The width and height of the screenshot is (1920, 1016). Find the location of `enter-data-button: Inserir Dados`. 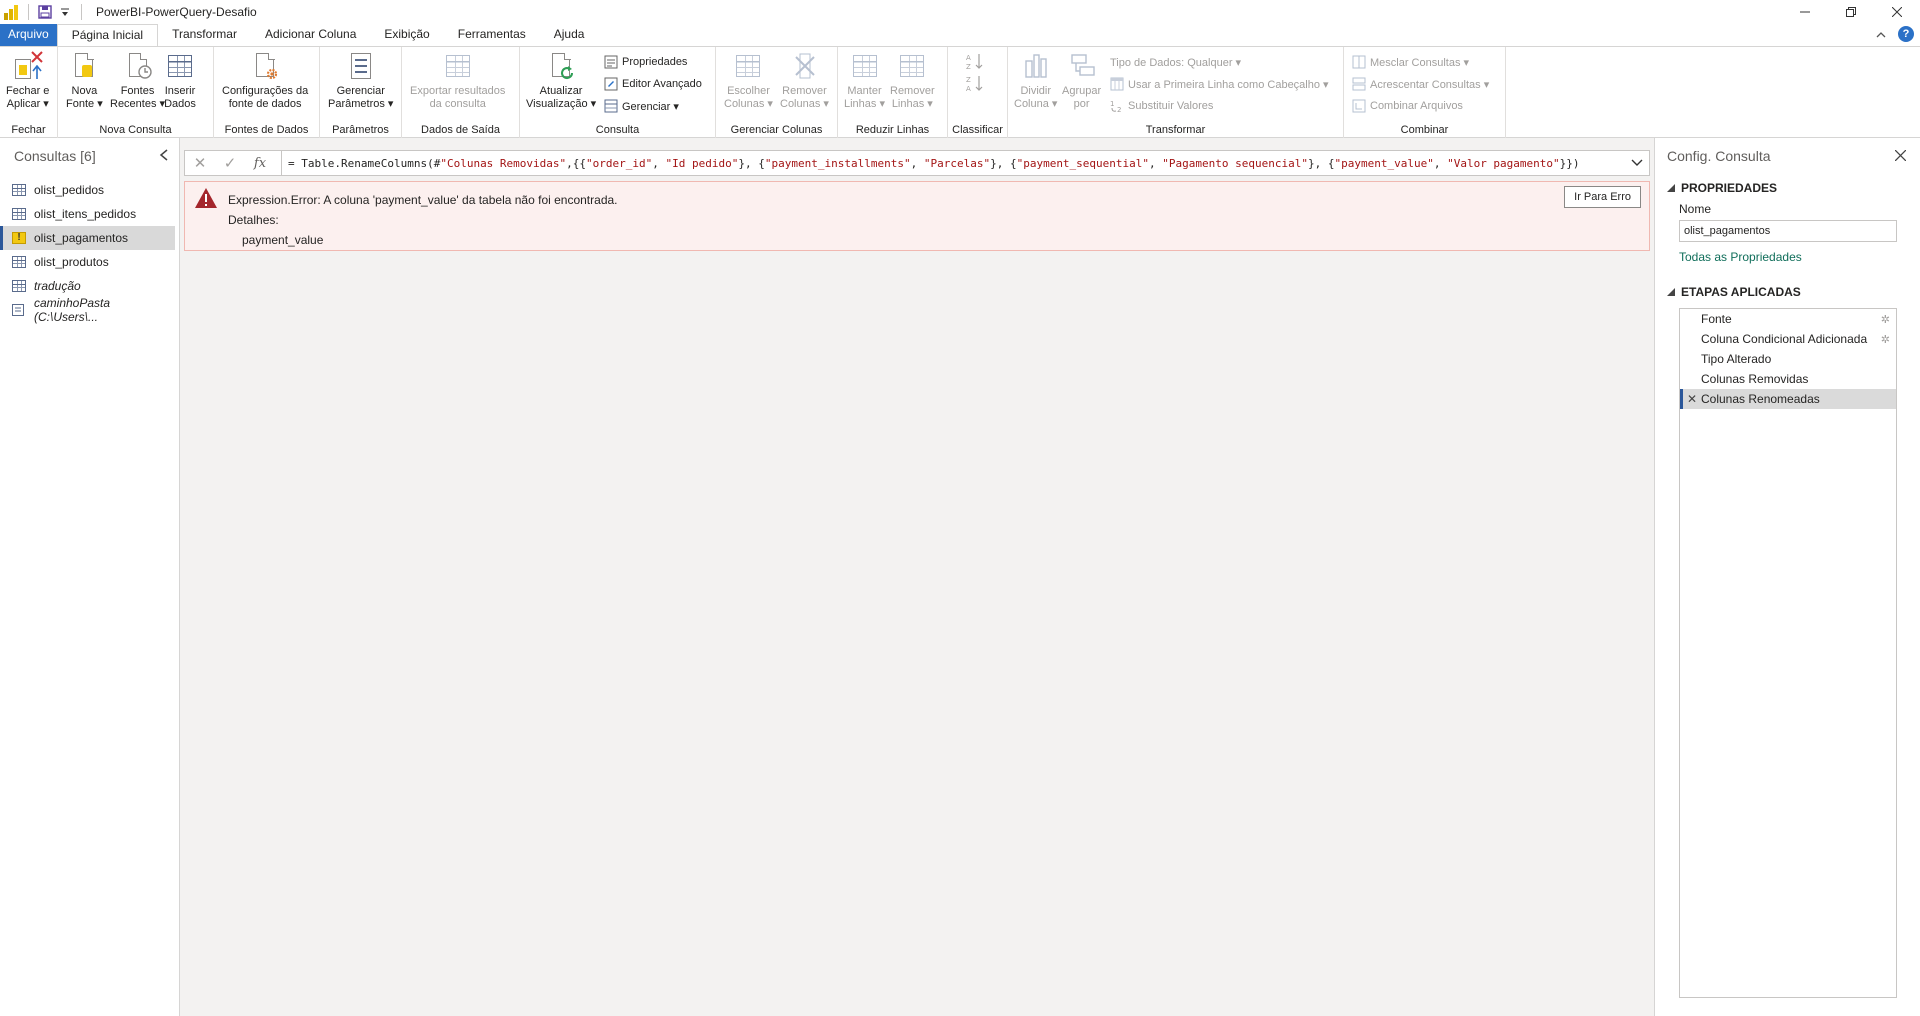

enter-data-button: Inserir Dados is located at coordinates (180, 81).